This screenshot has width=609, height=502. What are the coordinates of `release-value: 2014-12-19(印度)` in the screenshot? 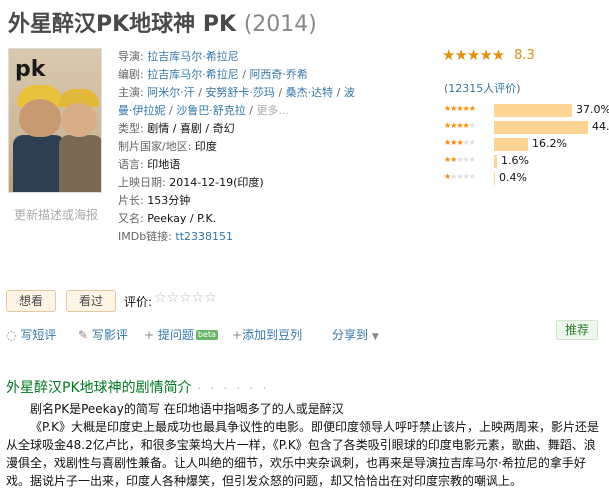 It's located at (216, 182).